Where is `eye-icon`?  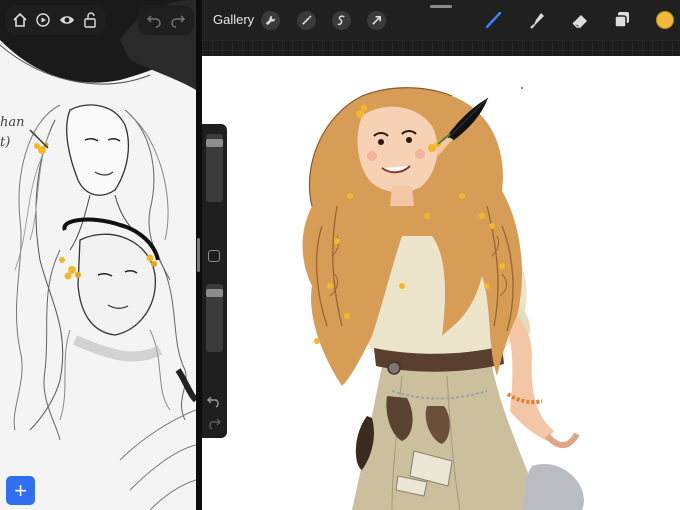
eye-icon is located at coordinates (67, 20).